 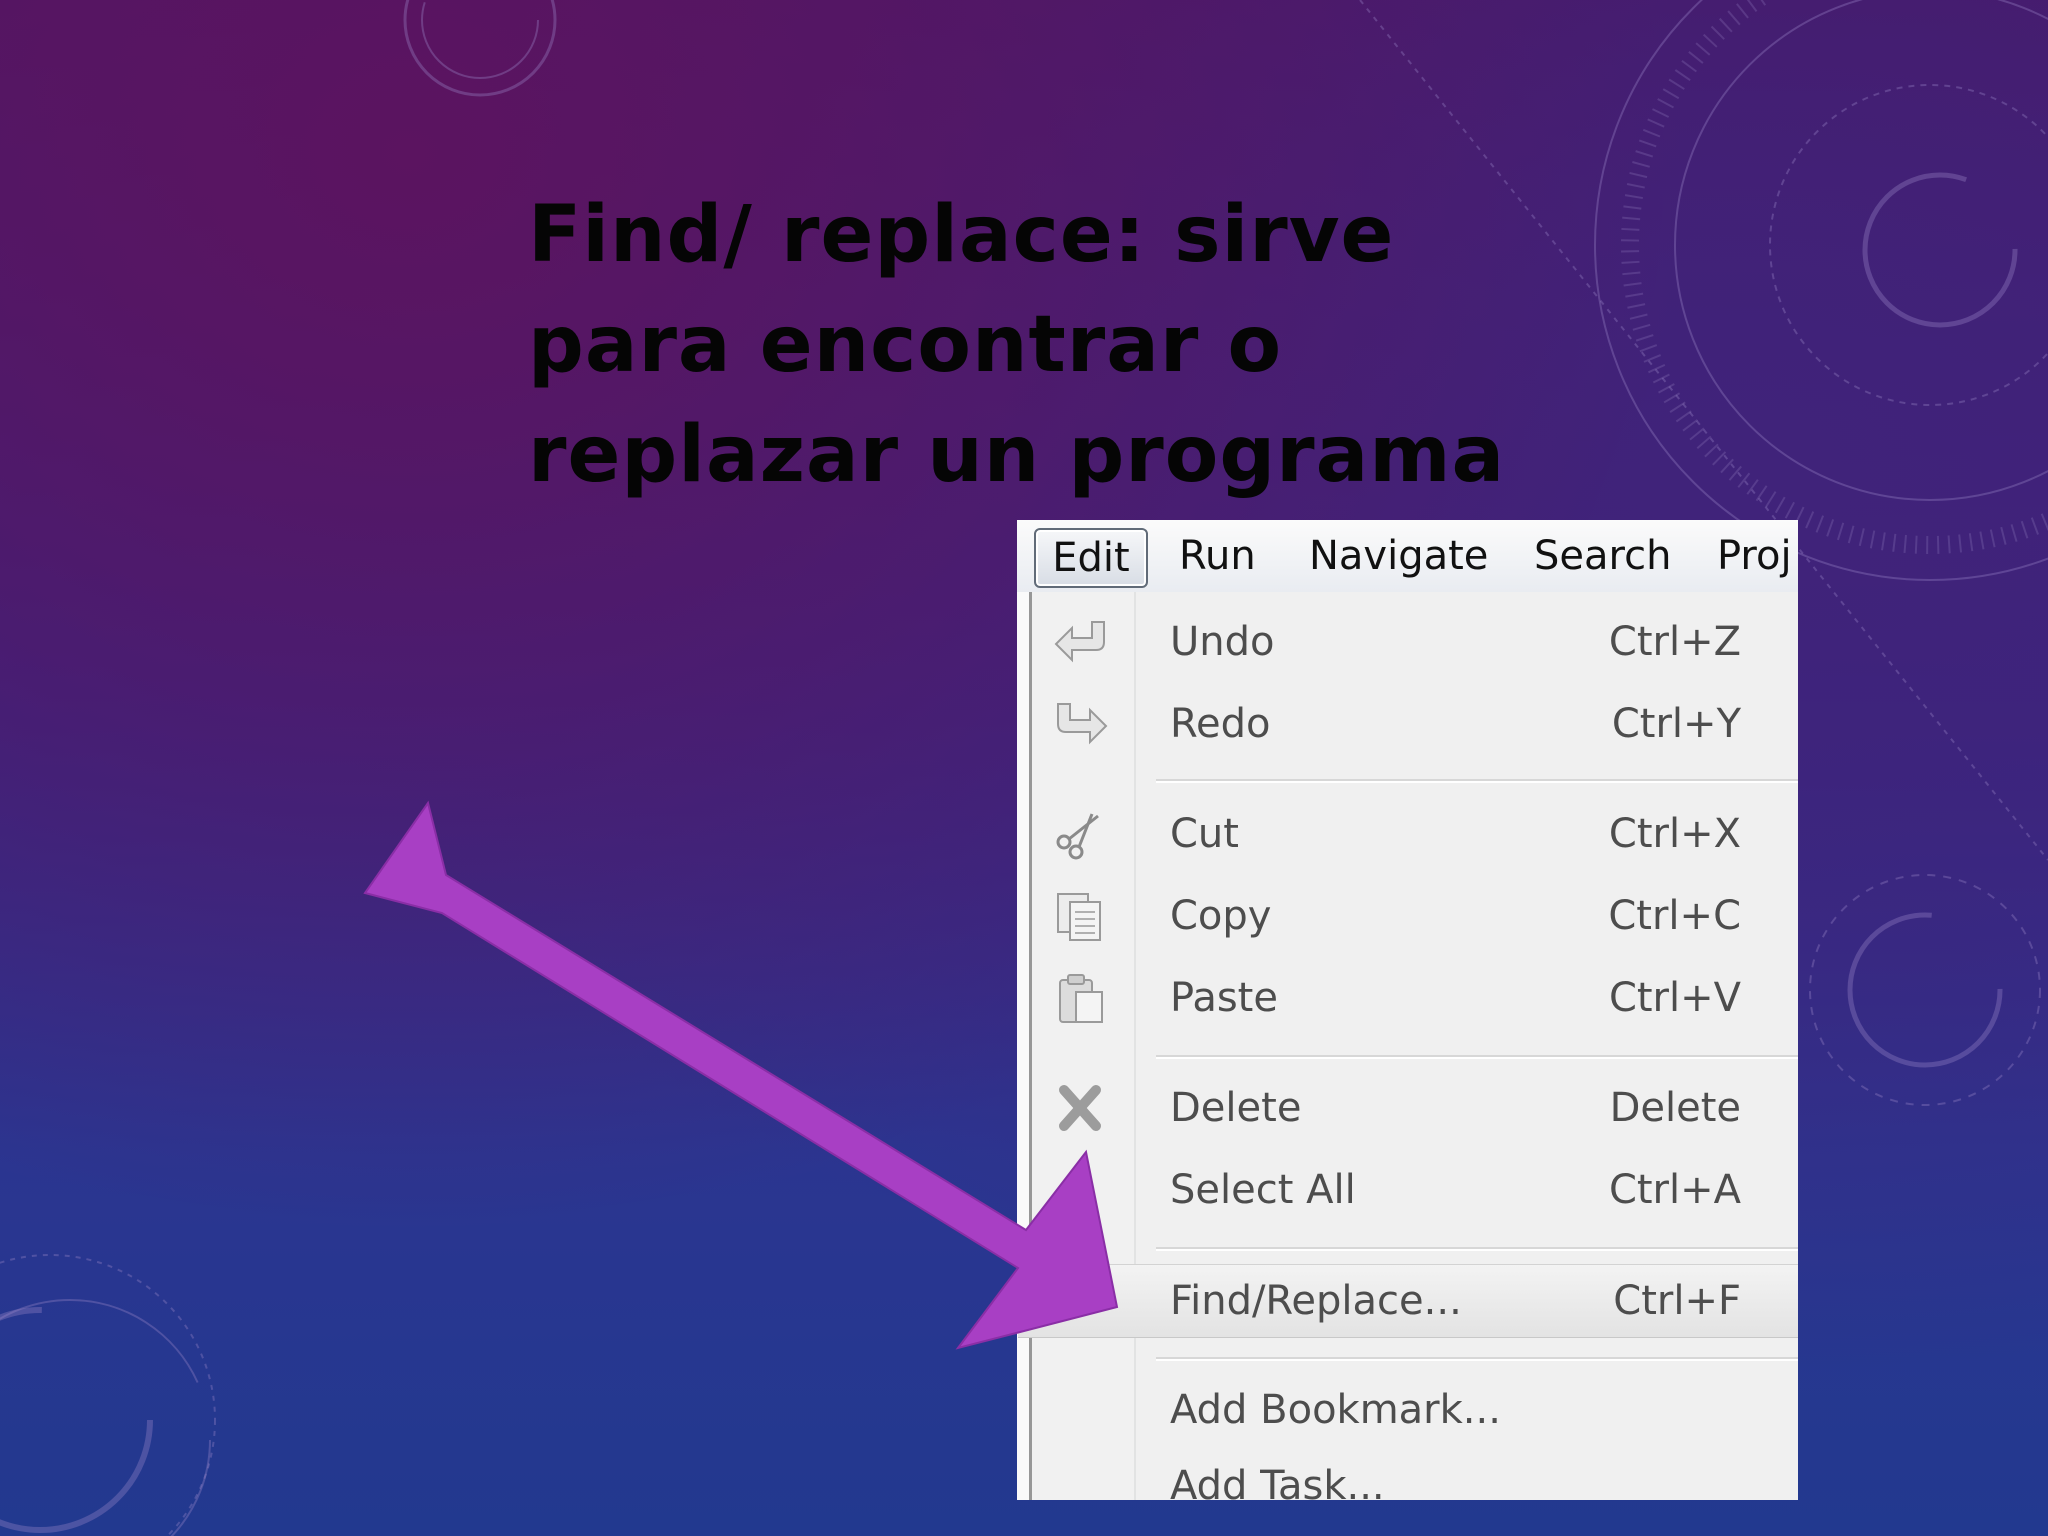 What do you see at coordinates (1017, 455) in the screenshot?
I see `title-line-3: replazar un programa` at bounding box center [1017, 455].